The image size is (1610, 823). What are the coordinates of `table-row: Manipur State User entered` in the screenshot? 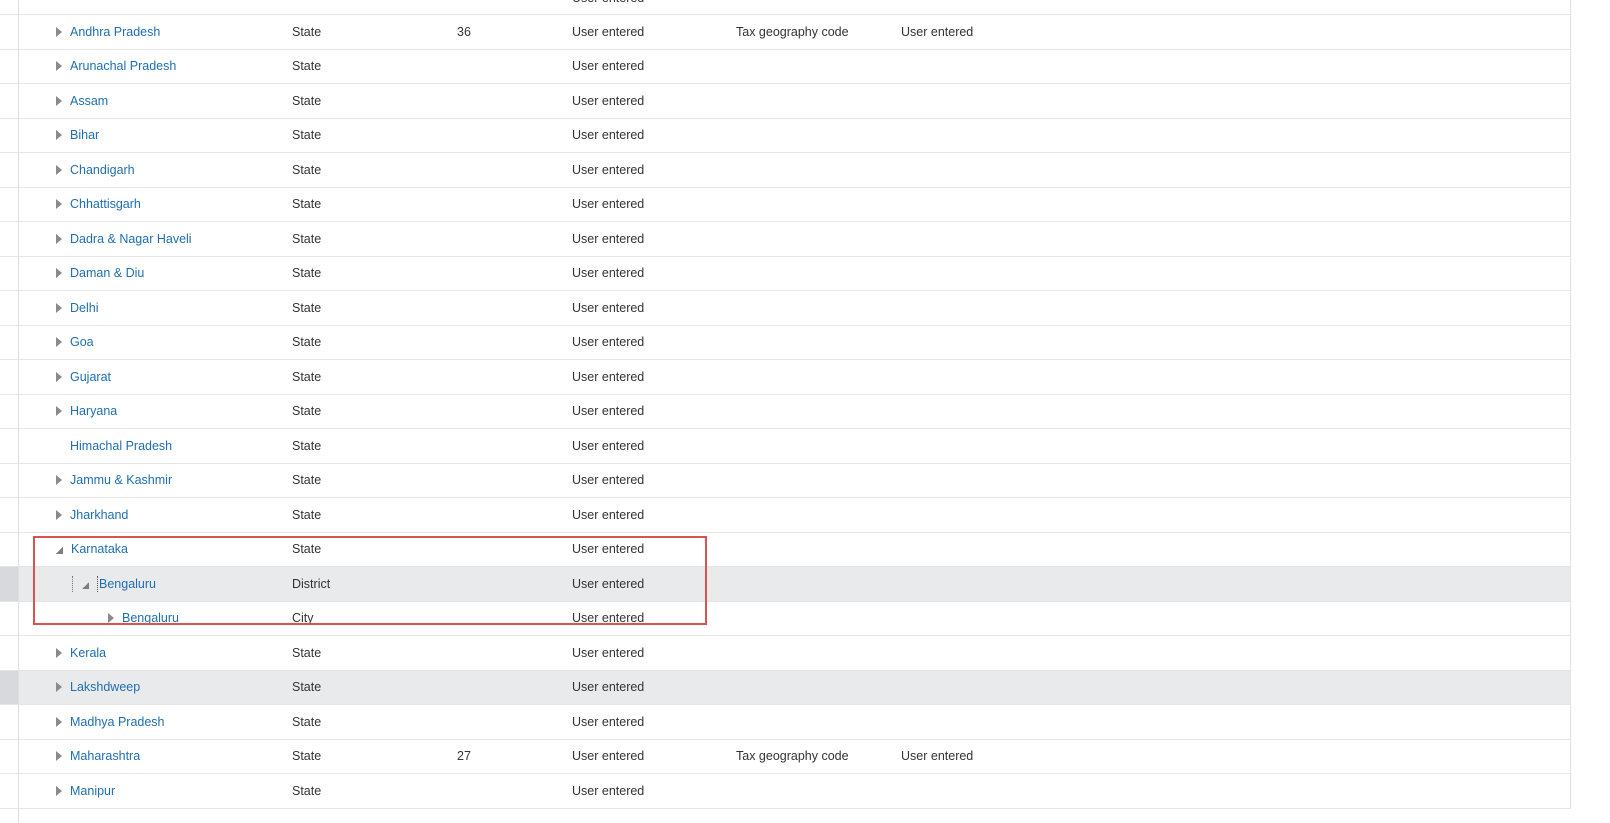 It's located at (785, 791).